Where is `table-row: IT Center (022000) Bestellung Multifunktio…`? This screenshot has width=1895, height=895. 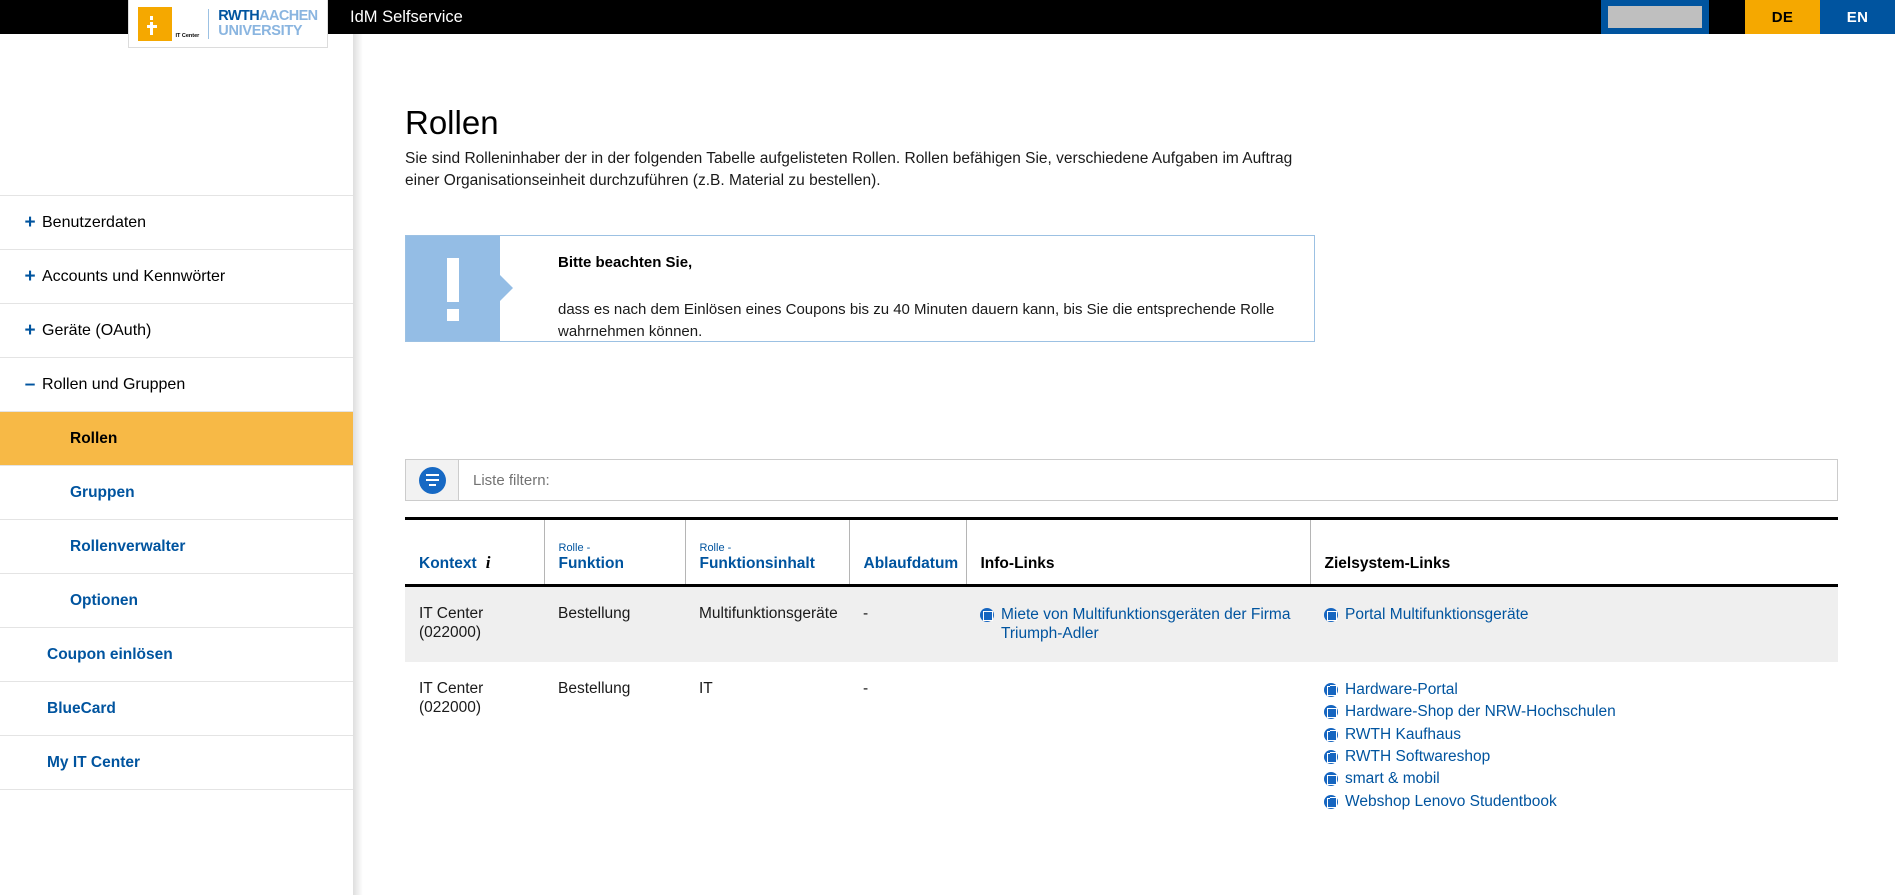
table-row: IT Center (022000) Bestellung Multifunktio… is located at coordinates (1121, 623).